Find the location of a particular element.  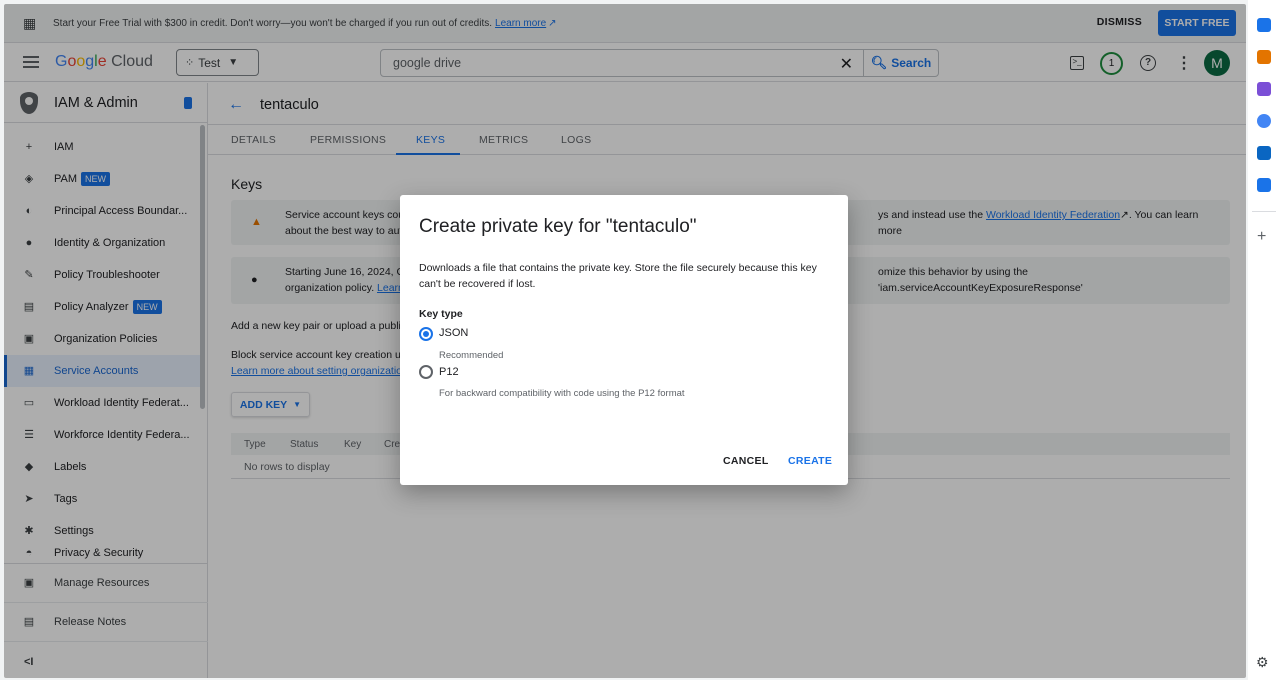

gear-icon: ⚙ is located at coordinates (1262, 662).